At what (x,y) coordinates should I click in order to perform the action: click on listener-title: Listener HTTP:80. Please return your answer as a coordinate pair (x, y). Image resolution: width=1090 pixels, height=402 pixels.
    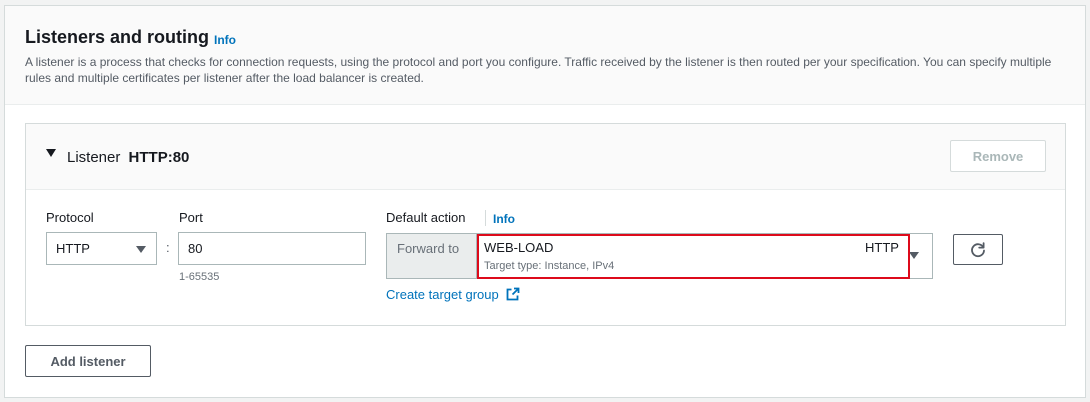
    Looking at the image, I should click on (128, 157).